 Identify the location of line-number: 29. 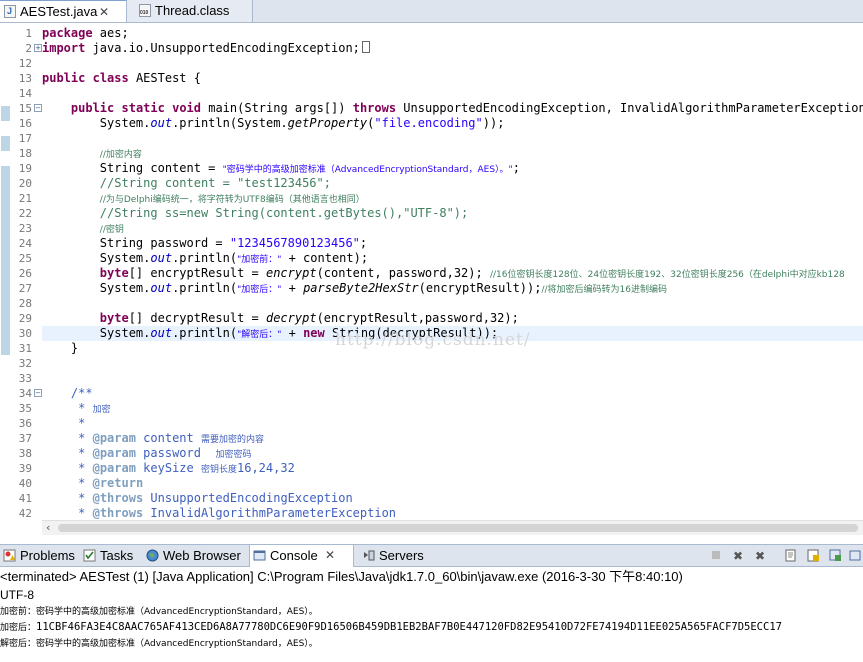
(25, 318).